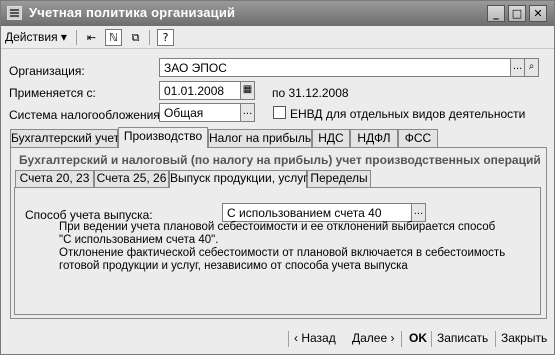 Image resolution: width=555 pixels, height=355 pixels. I want to click on tax-system-label: Система налогообложения:, so click(86, 115).